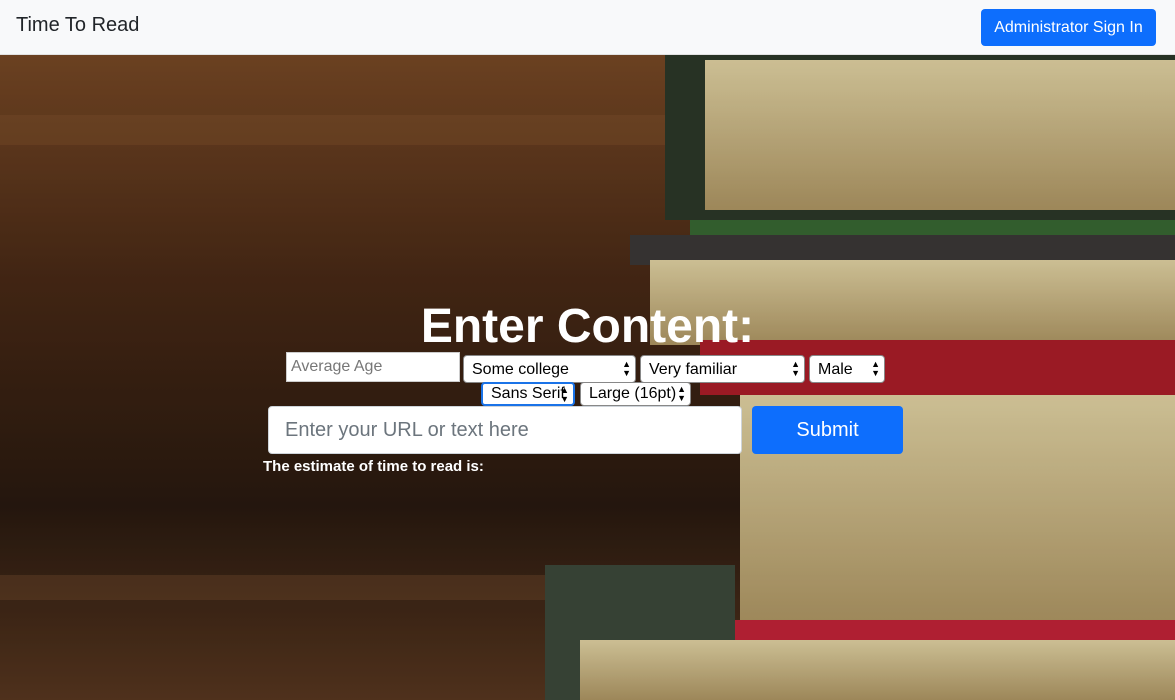 This screenshot has height=700, width=1175. What do you see at coordinates (373, 367) in the screenshot?
I see `average-age-input` at bounding box center [373, 367].